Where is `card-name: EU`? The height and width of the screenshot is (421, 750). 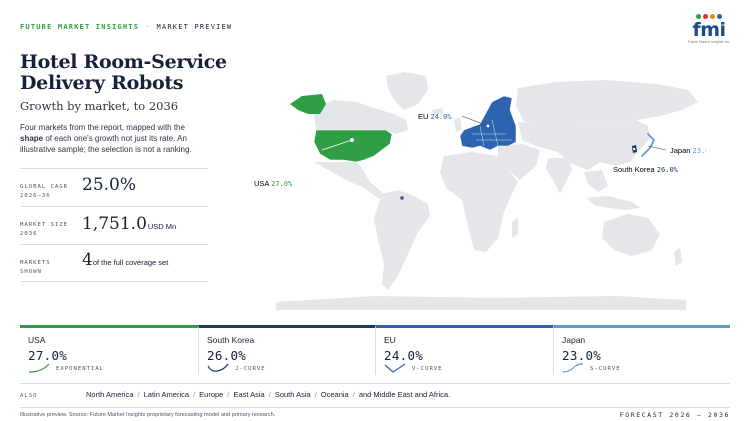 card-name: EU is located at coordinates (390, 340).